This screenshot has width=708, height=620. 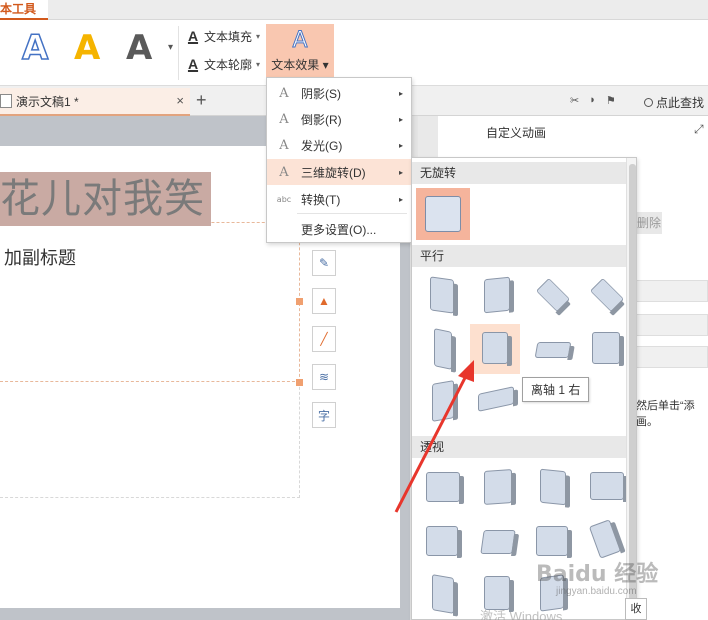 I want to click on collapse-icon: ⤢, so click(x=699, y=129).